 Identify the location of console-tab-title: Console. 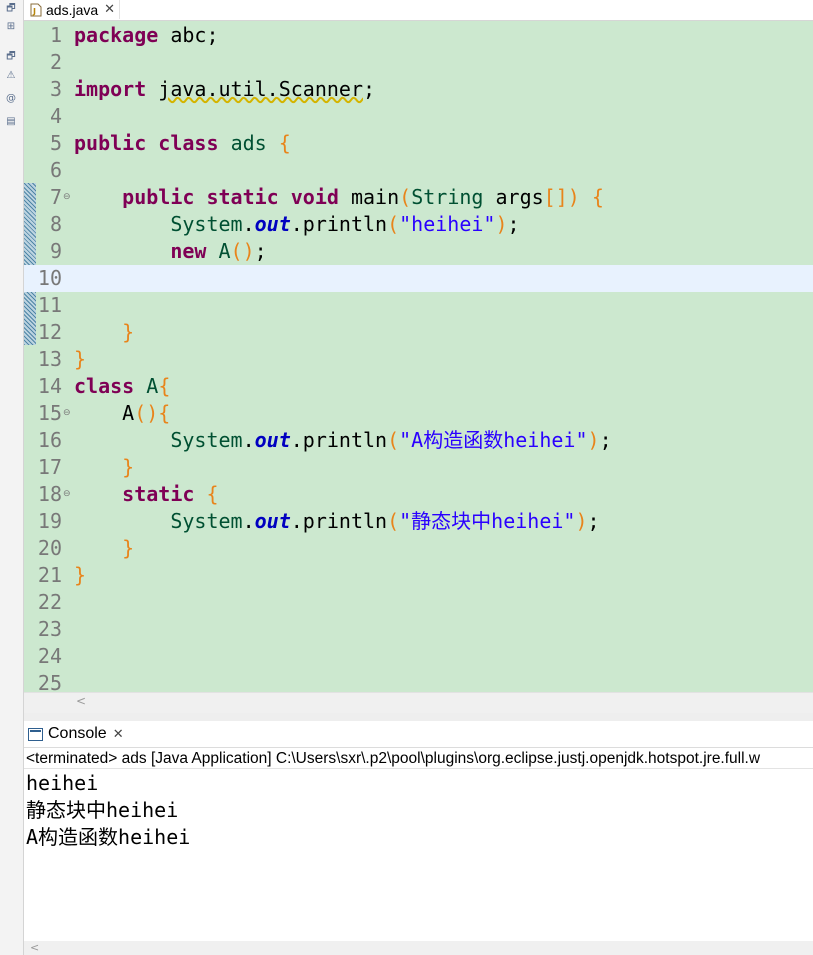
(77, 733).